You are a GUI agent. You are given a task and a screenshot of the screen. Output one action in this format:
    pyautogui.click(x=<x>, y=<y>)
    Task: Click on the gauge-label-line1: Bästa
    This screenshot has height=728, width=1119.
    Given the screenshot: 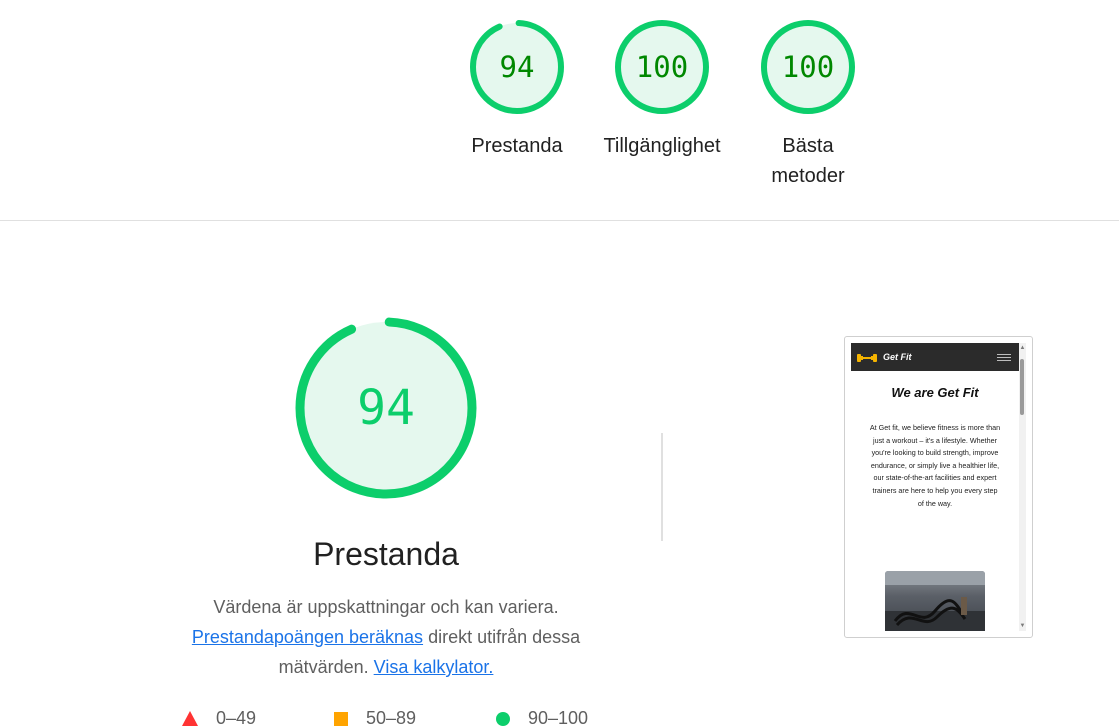 What is the action you would take?
    pyautogui.click(x=808, y=146)
    